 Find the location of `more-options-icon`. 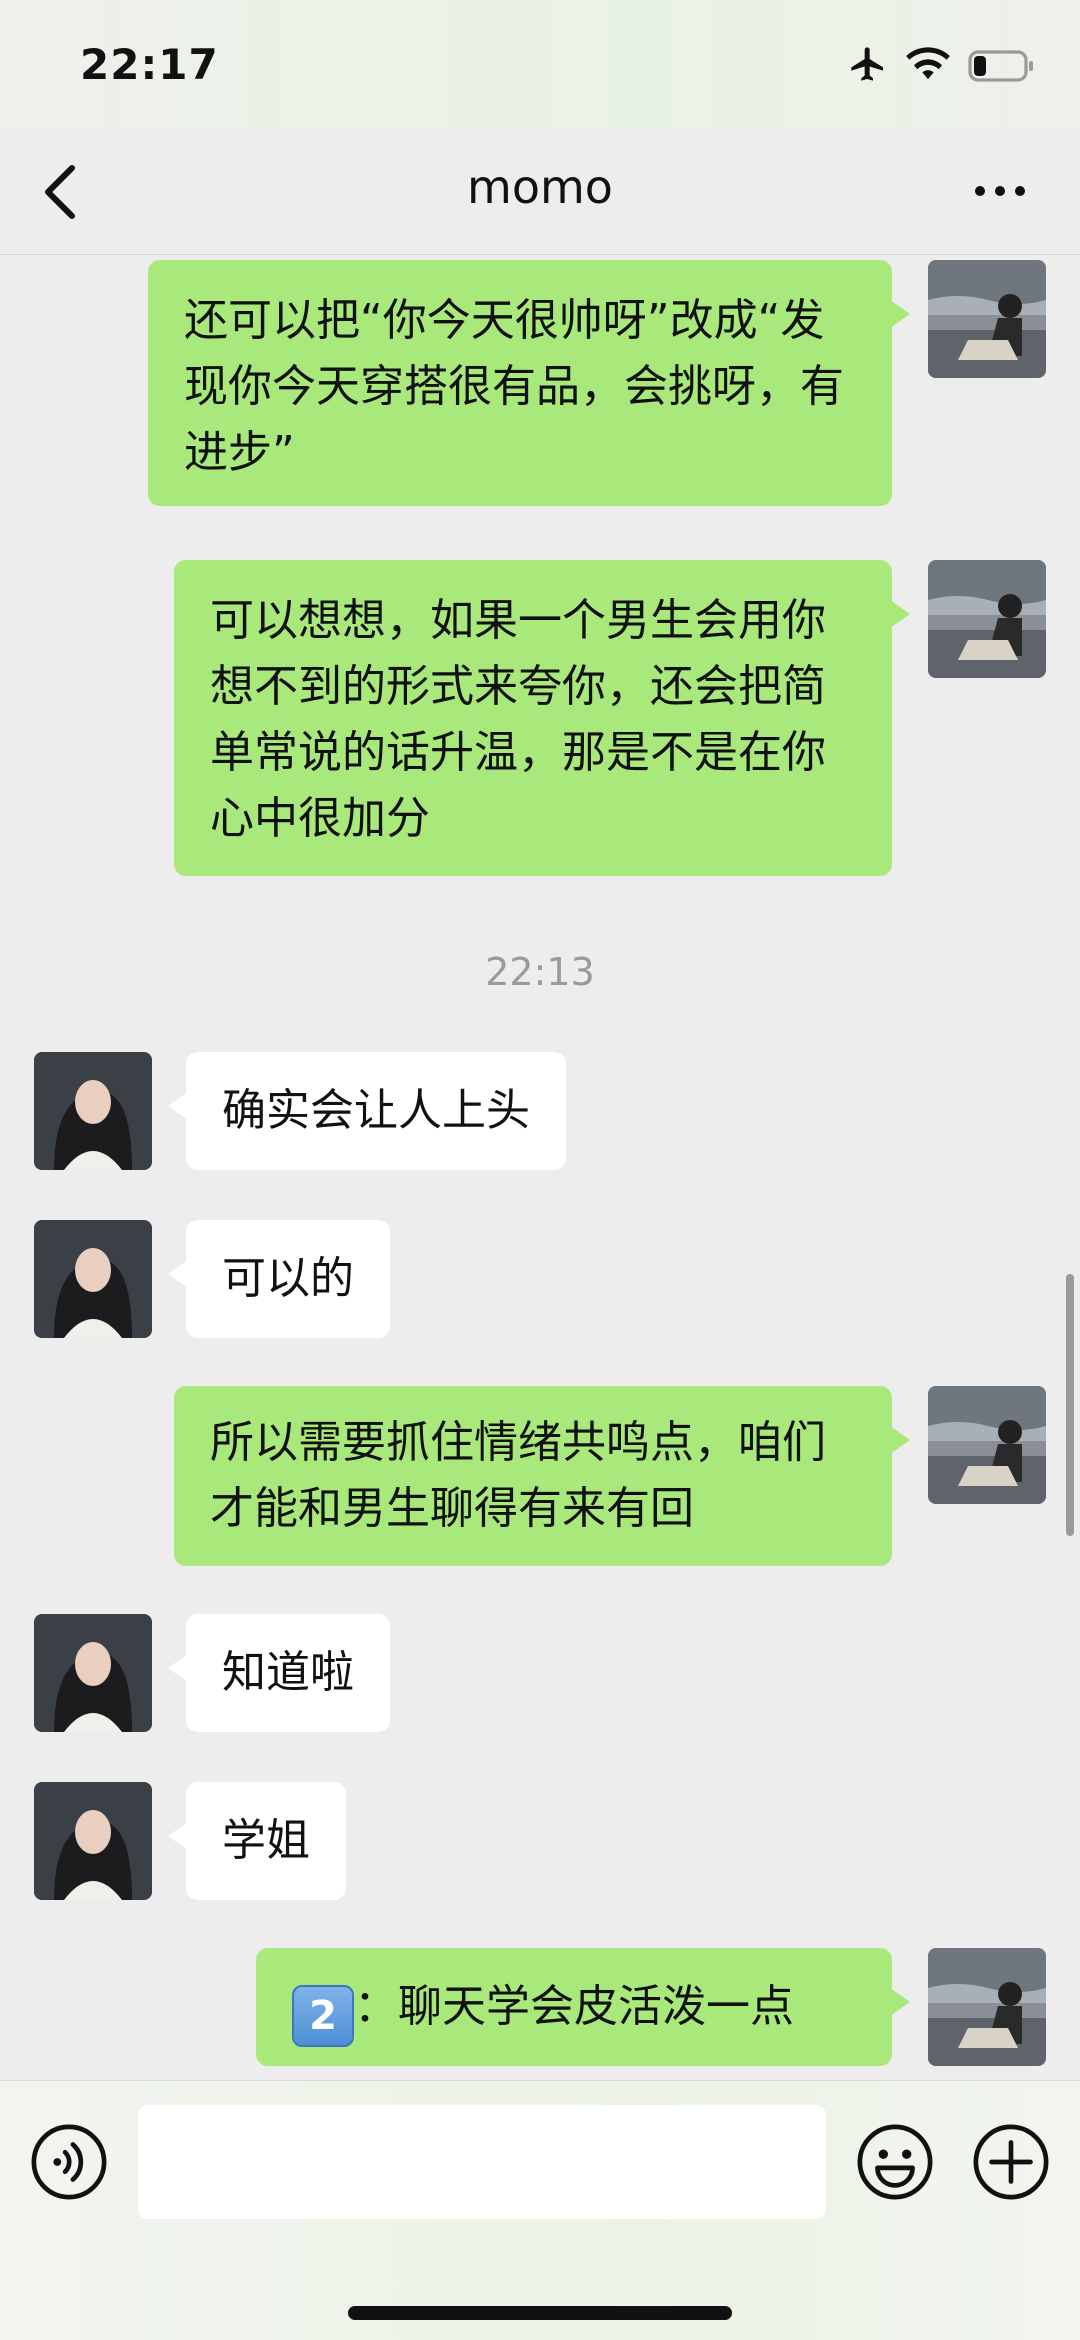

more-options-icon is located at coordinates (1000, 191).